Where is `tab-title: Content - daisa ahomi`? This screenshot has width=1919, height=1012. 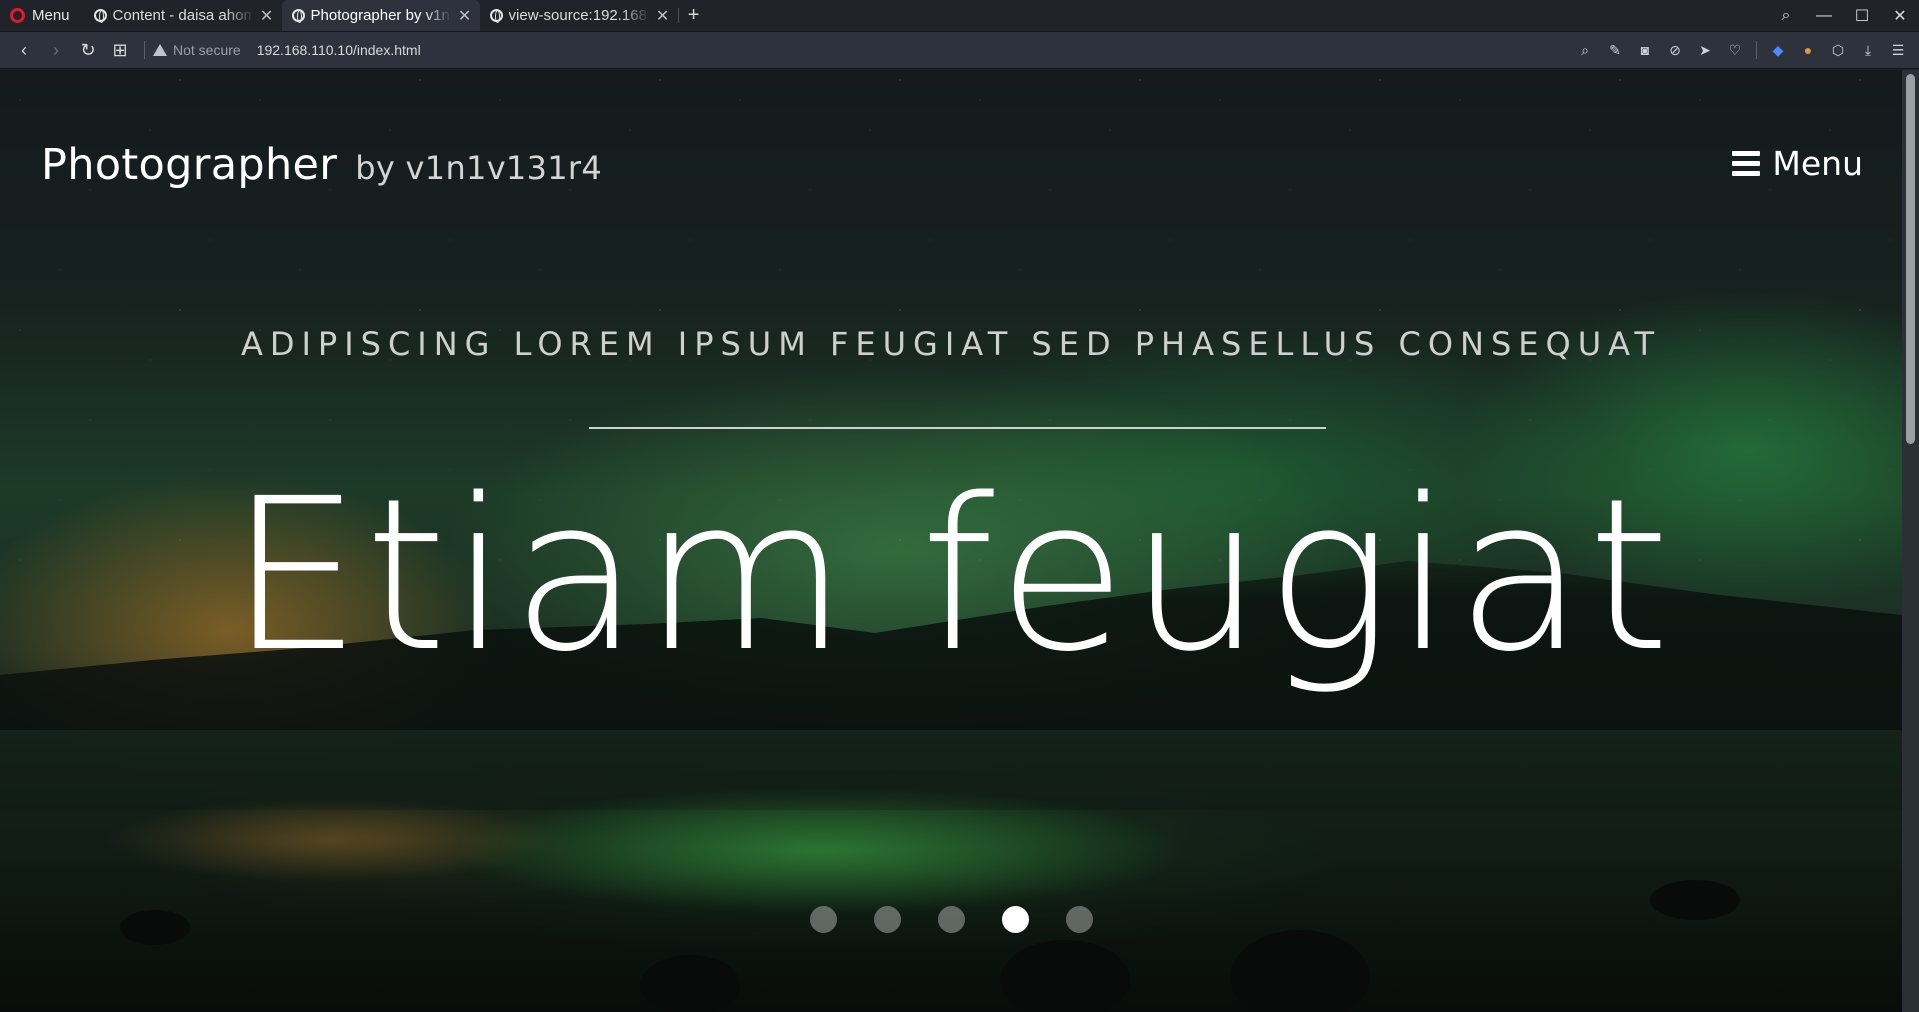 tab-title: Content - daisa ahomi is located at coordinates (183, 15).